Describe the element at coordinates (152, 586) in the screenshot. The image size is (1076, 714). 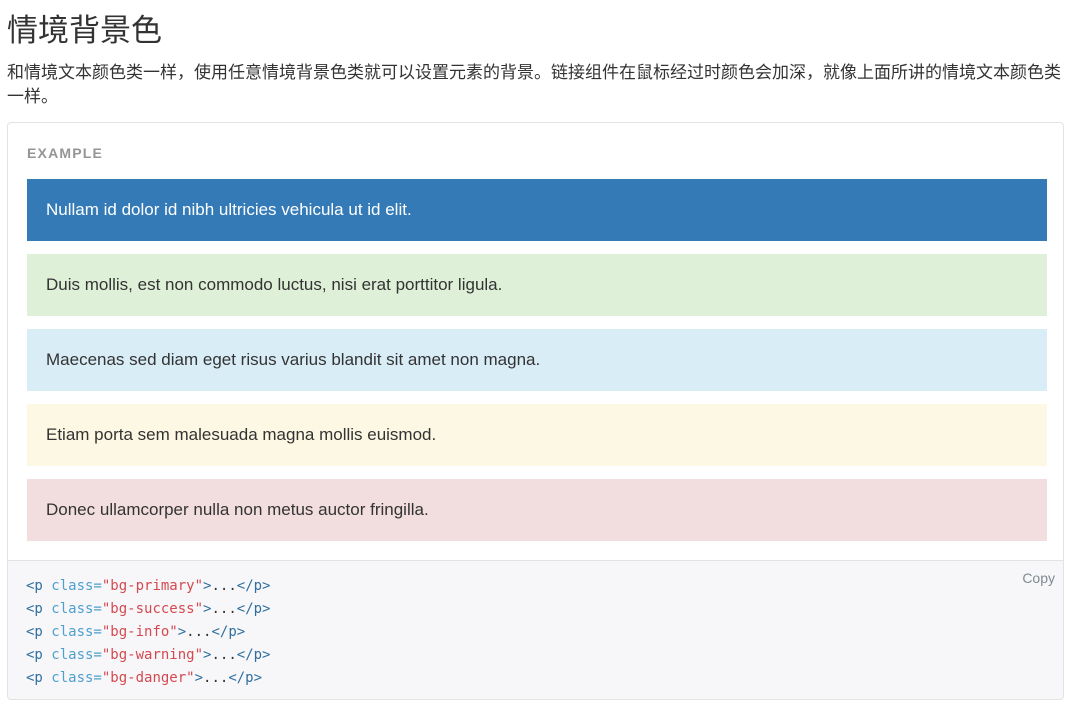
I see `code-attr-value: "bg-primary"` at that location.